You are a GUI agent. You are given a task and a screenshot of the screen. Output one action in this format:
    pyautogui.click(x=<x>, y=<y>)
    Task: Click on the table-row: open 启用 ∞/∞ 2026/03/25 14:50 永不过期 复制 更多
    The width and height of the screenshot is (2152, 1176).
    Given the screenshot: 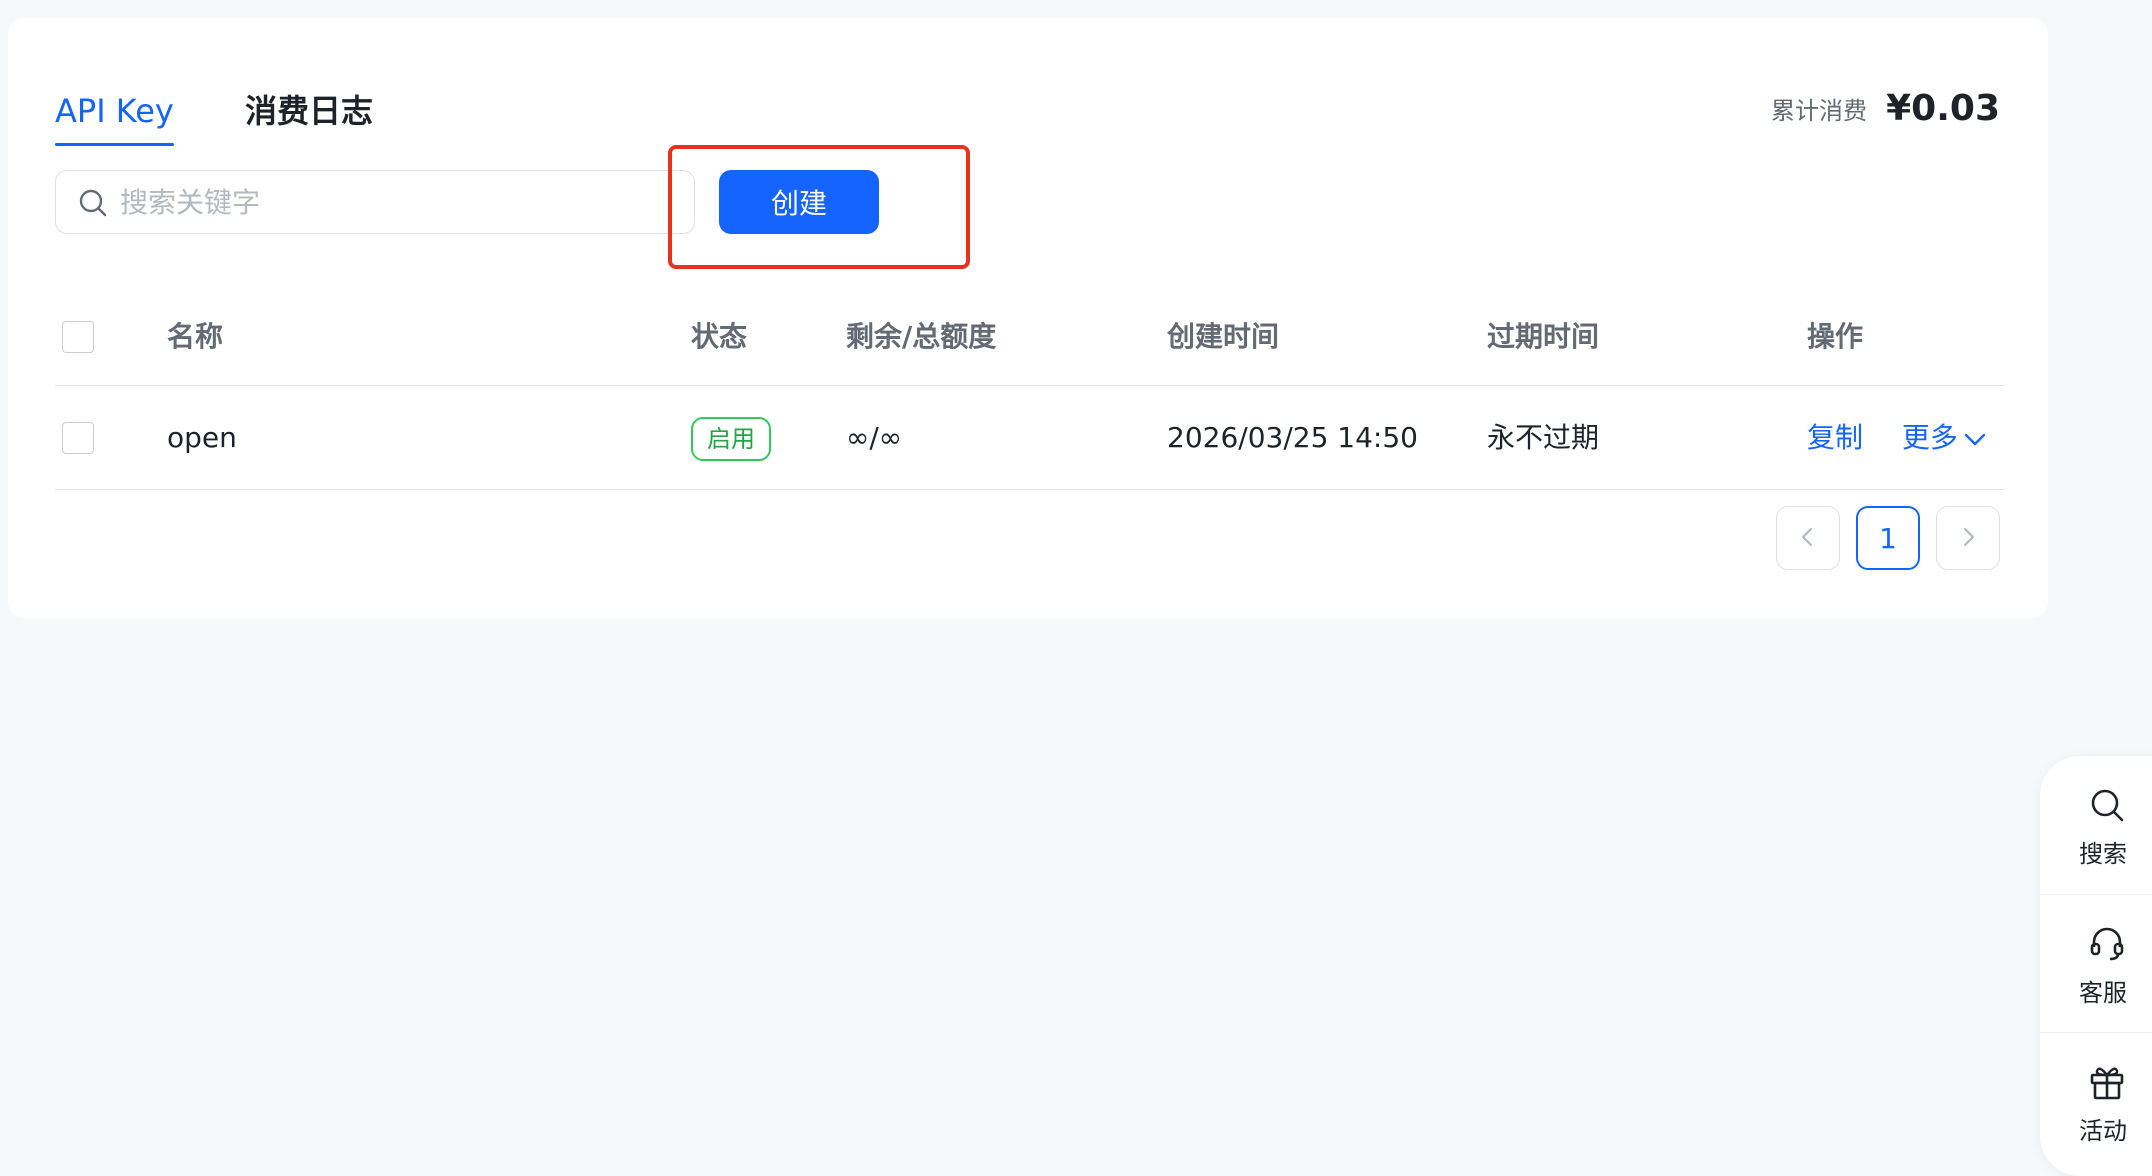 What is the action you would take?
    pyautogui.click(x=1030, y=438)
    